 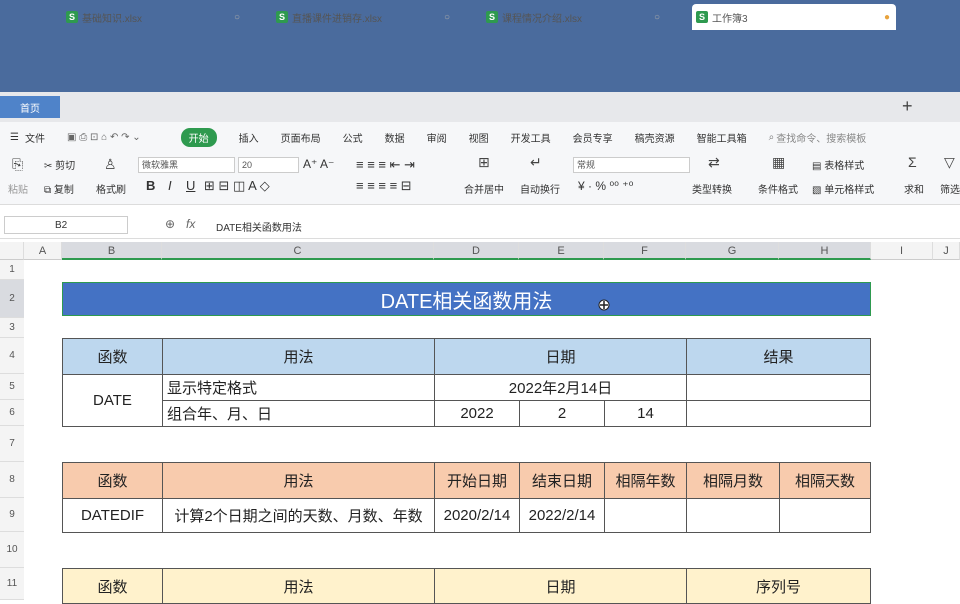 What do you see at coordinates (562, 413) in the screenshot?
I see `t1-month: 2` at bounding box center [562, 413].